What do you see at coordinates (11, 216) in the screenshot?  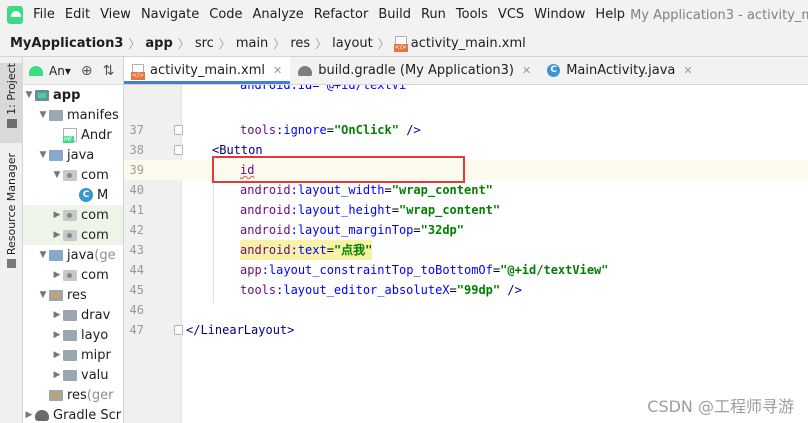 I see `resource-manager-tool-tab: Resource Manager` at bounding box center [11, 216].